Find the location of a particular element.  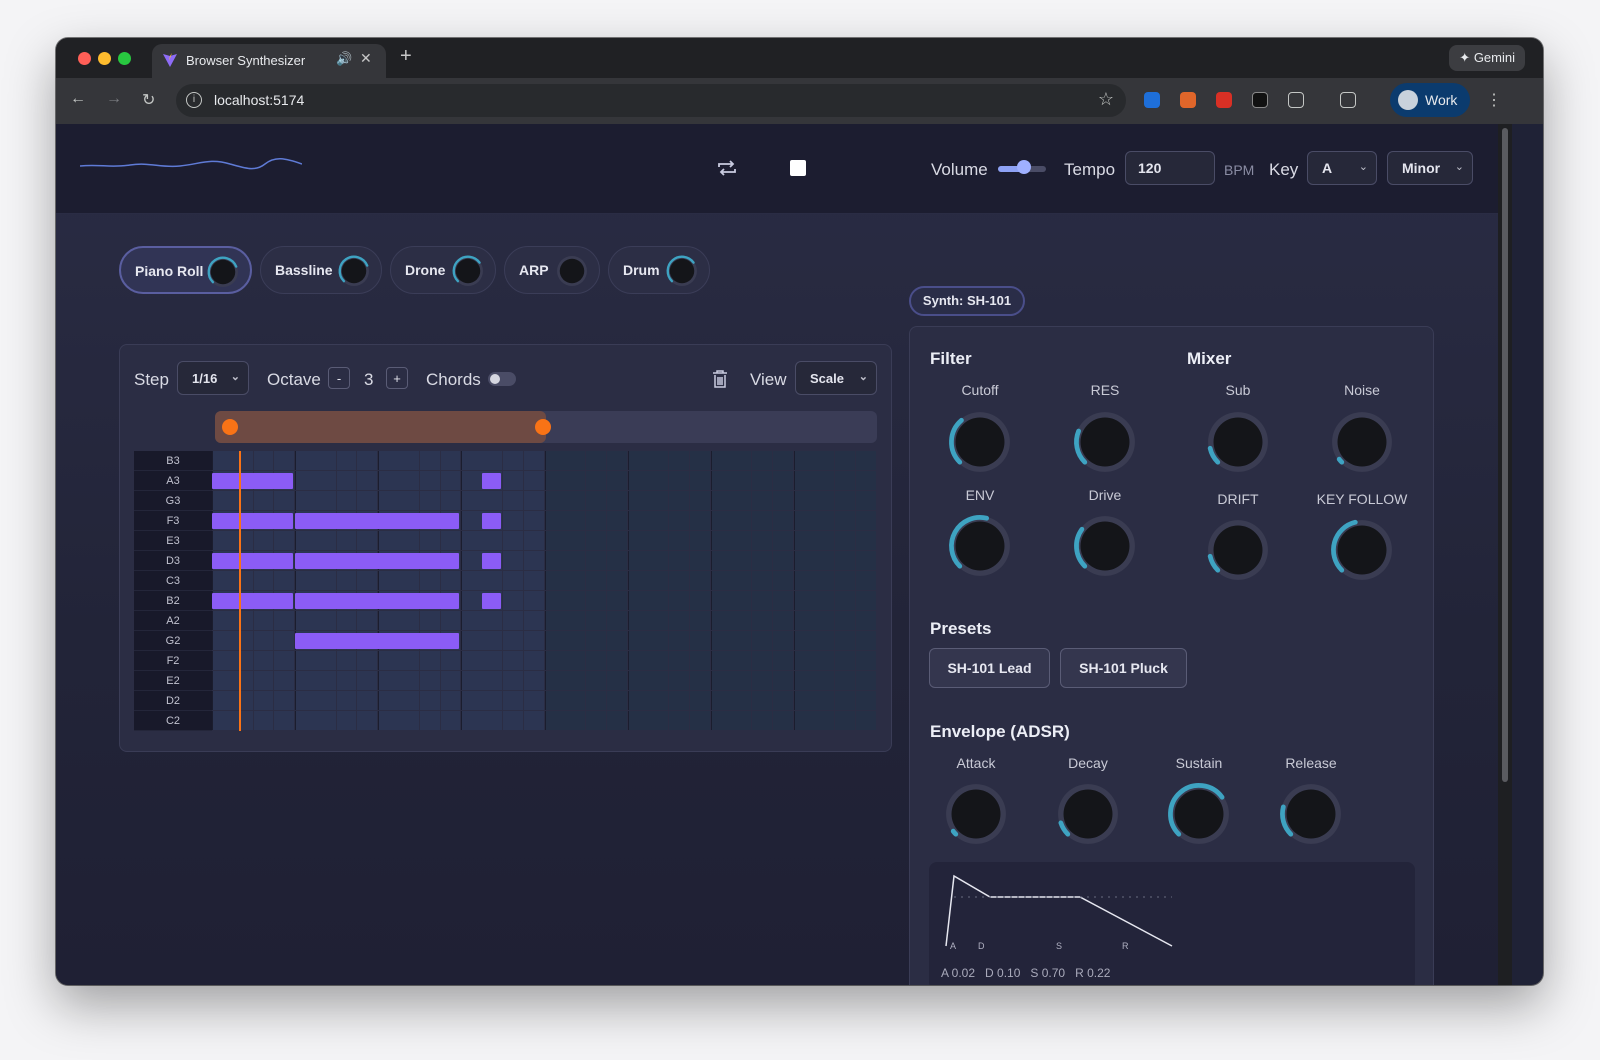

track-volume-knob is located at coordinates (223, 272).